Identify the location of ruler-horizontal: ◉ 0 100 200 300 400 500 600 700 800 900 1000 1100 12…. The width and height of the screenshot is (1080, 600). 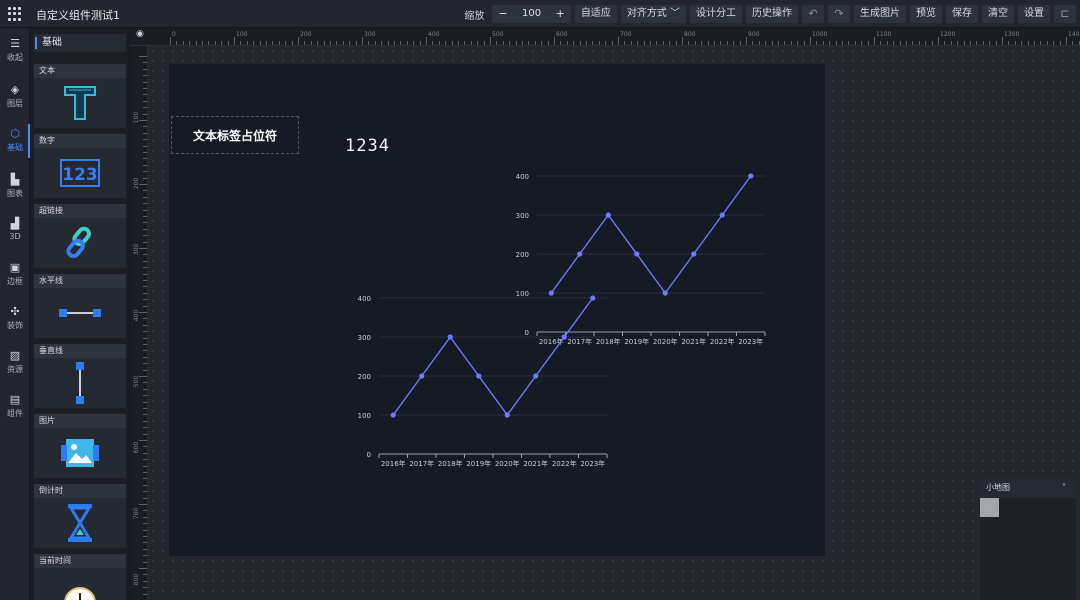
(605, 37).